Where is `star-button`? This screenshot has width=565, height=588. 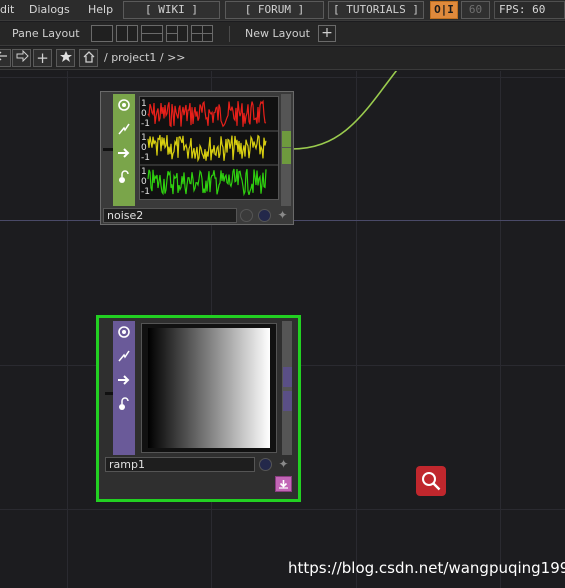 star-button is located at coordinates (65, 58).